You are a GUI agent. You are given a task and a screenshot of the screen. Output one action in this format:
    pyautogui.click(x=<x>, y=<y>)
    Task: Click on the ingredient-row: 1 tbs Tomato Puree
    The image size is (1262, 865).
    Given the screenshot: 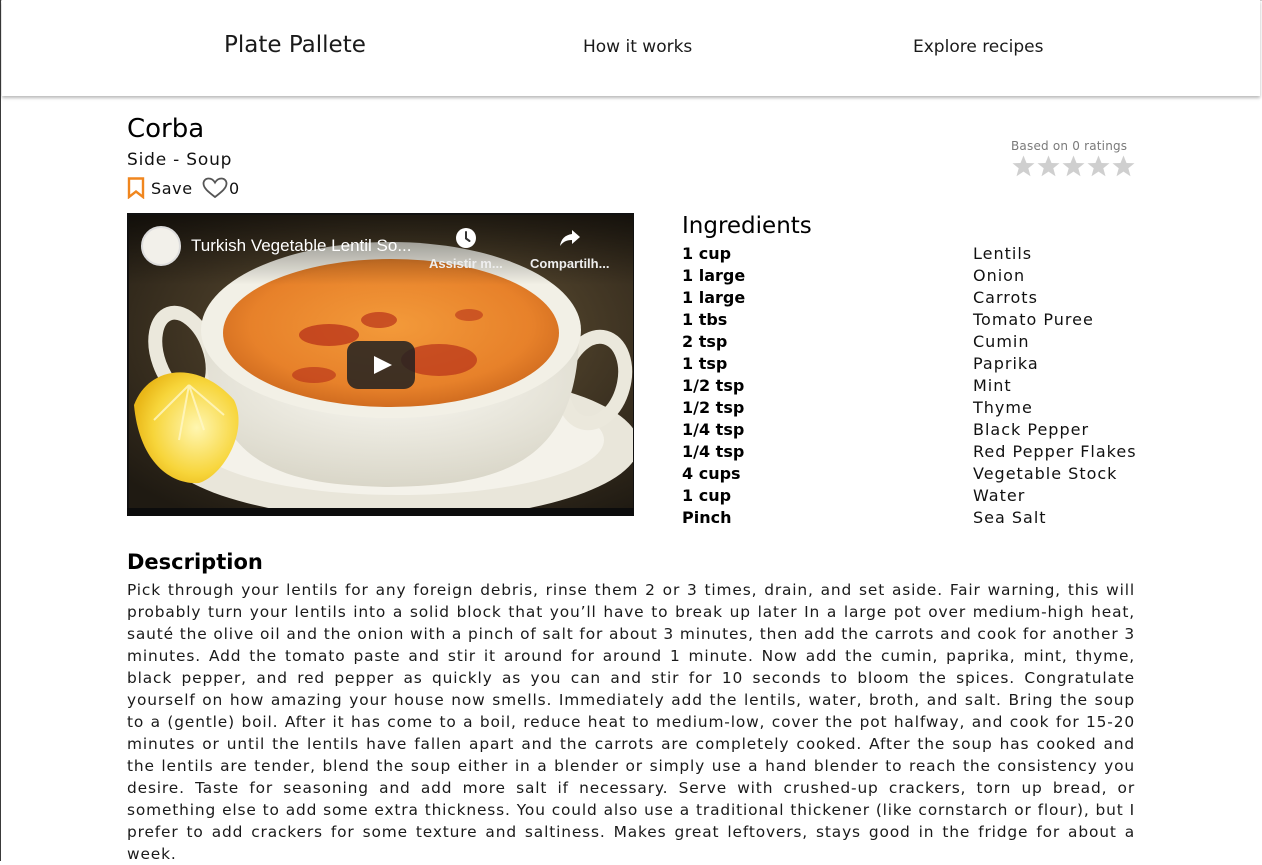 What is the action you would take?
    pyautogui.click(x=912, y=320)
    